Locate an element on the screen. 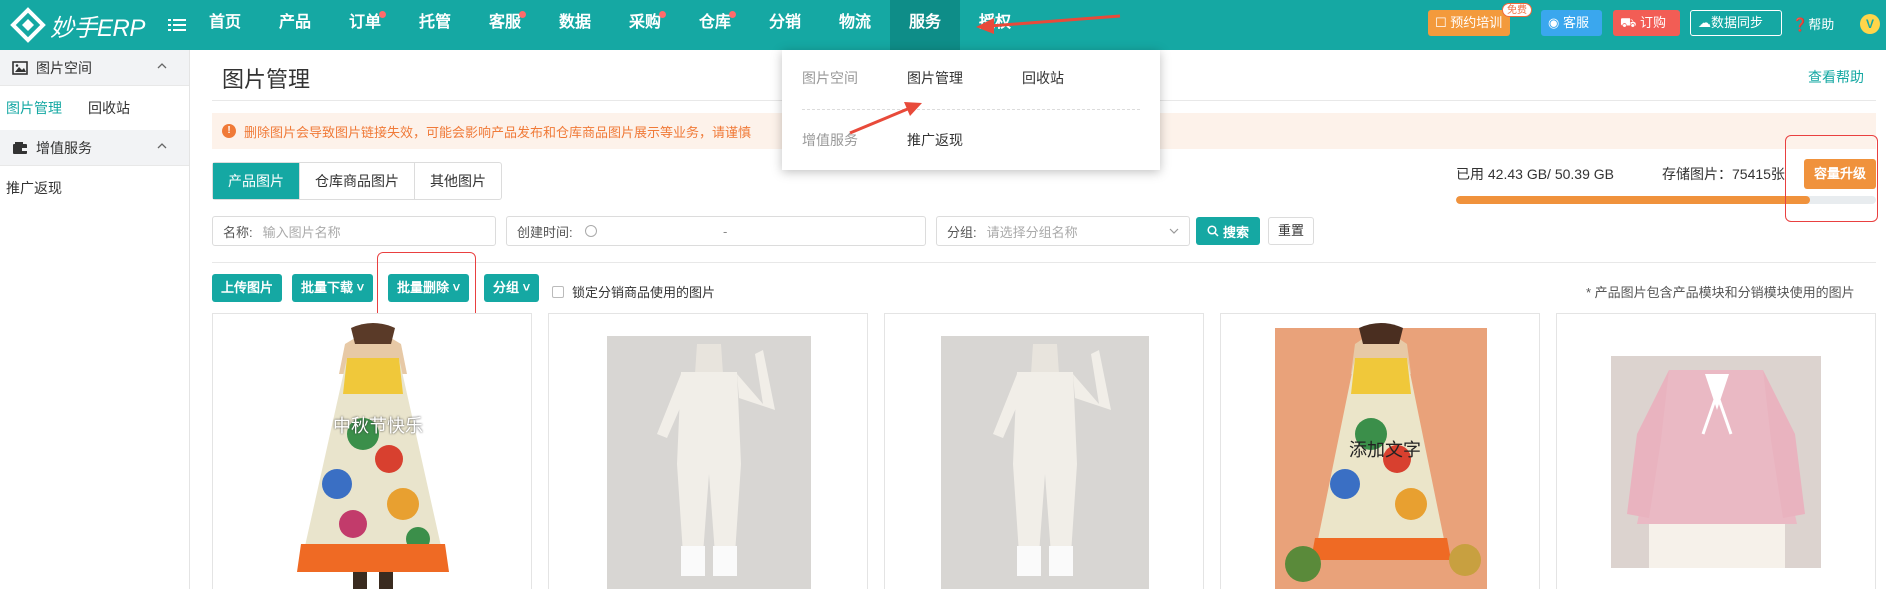 This screenshot has height=589, width=1886. training-button: ☐ 预约培训 is located at coordinates (1469, 23).